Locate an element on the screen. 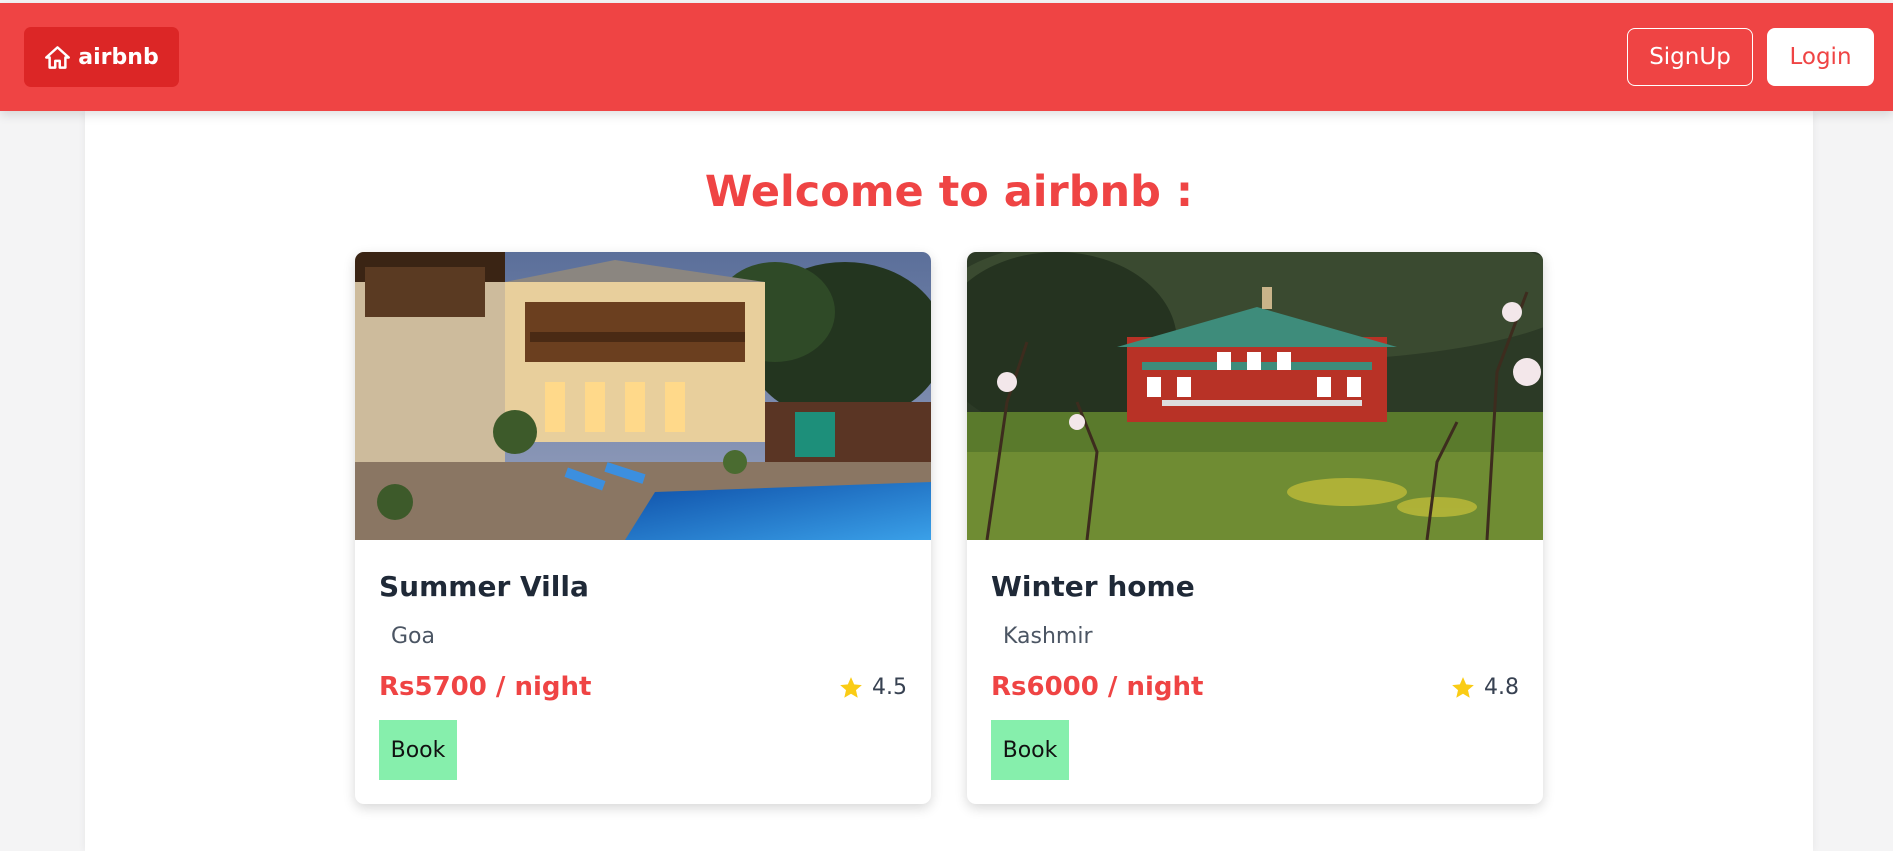 The width and height of the screenshot is (1893, 851). listing-location: Goa is located at coordinates (413, 636).